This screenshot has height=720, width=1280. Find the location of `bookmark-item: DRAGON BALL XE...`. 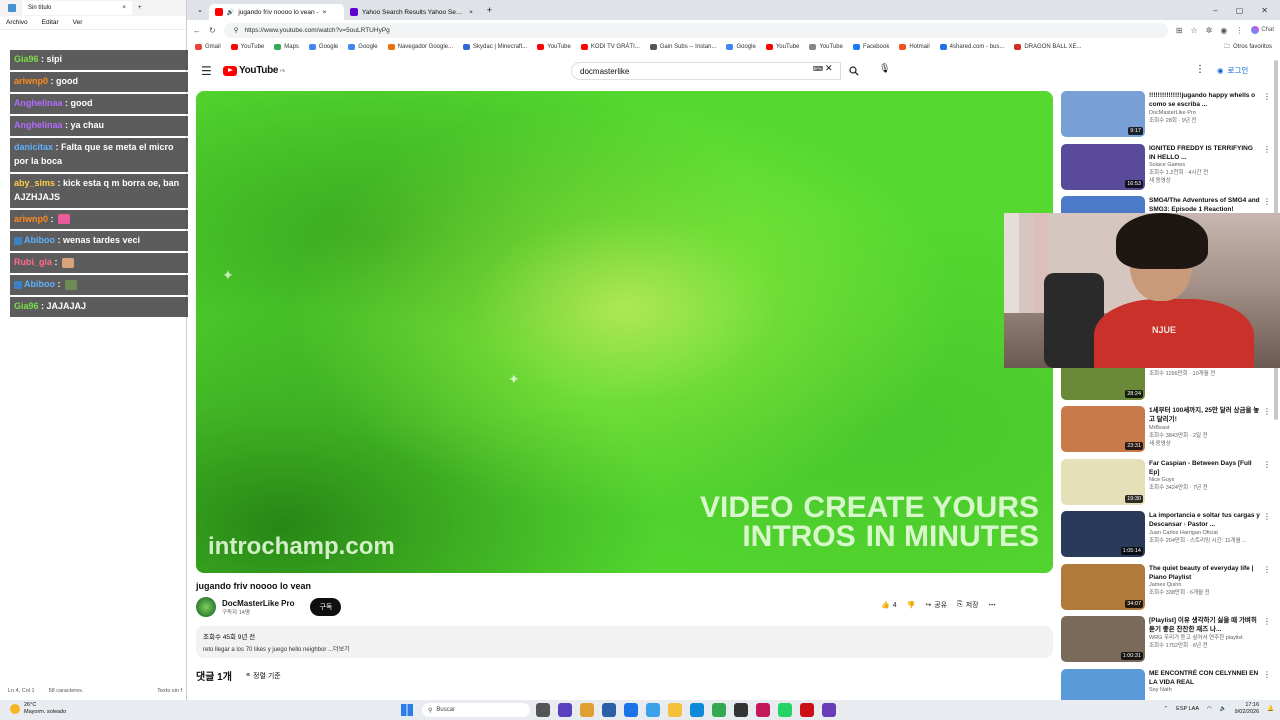

bookmark-item: DRAGON BALL XE... is located at coordinates (1048, 47).